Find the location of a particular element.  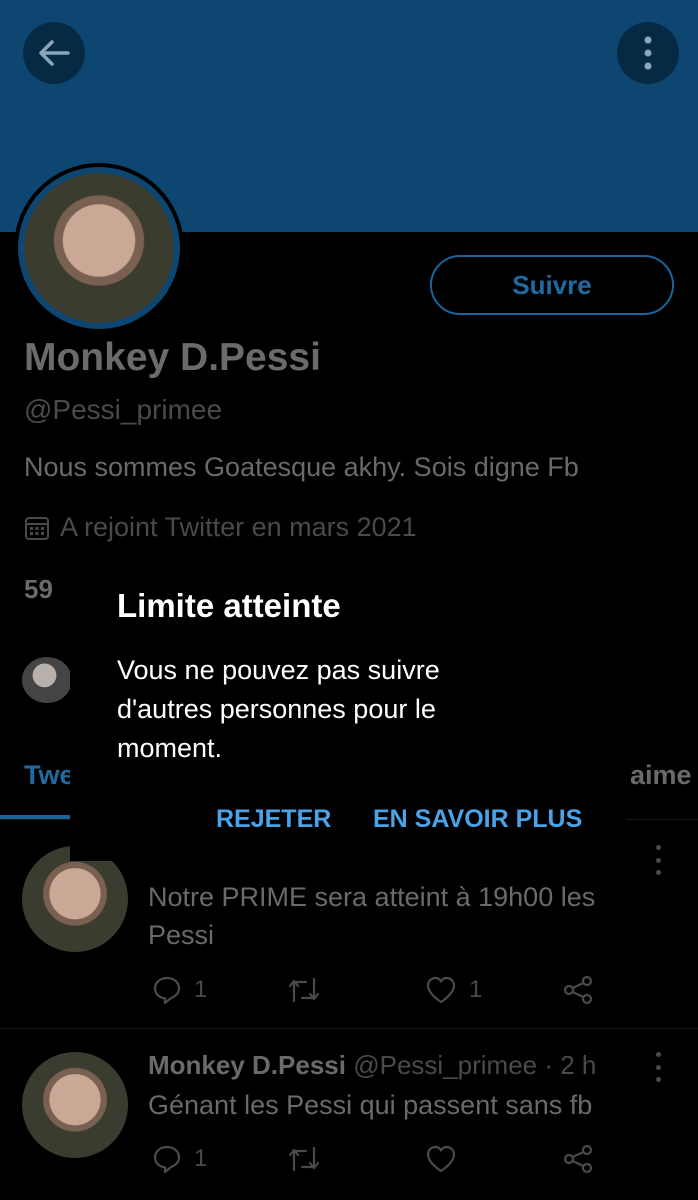

tweet-separator is located at coordinates (349, 1028).